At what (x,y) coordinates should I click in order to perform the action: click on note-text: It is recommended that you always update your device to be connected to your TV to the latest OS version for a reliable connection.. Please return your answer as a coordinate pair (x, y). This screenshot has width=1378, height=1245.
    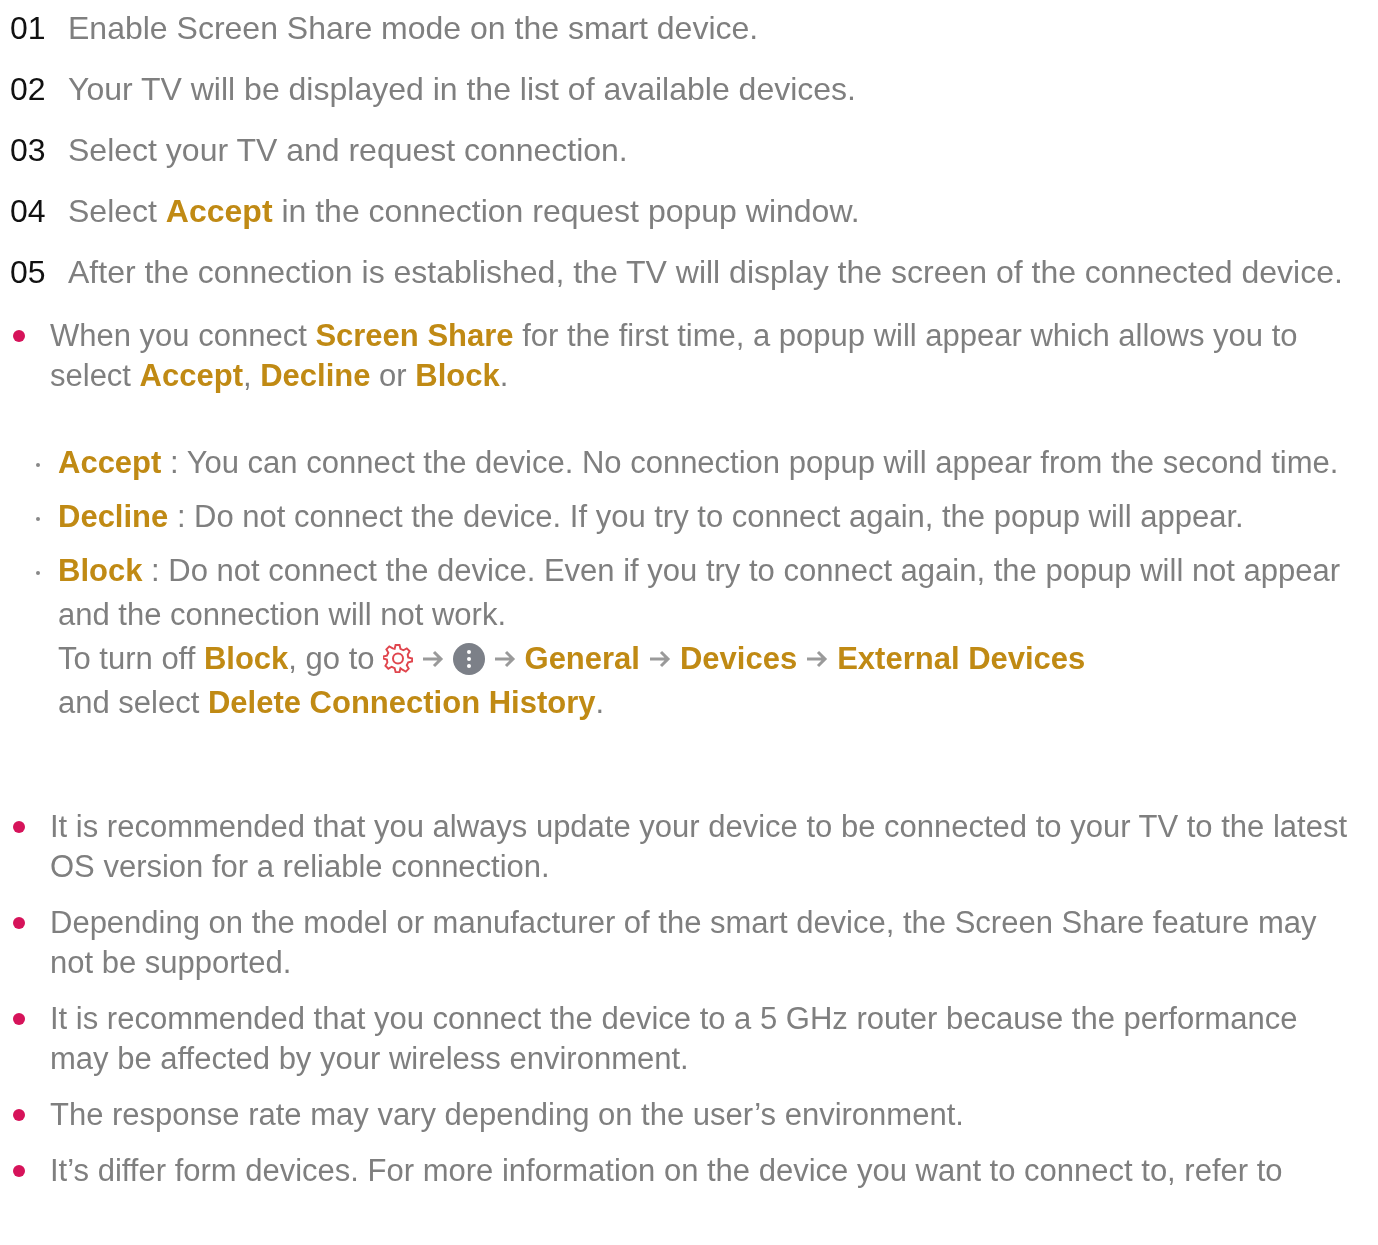
    Looking at the image, I should click on (699, 847).